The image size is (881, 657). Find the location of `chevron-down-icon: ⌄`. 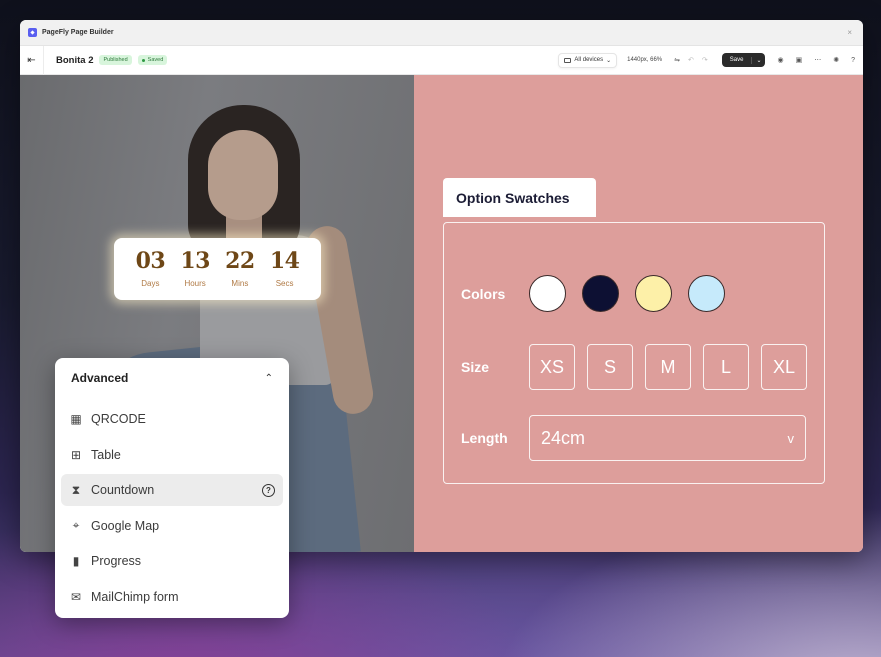

chevron-down-icon: ⌄ is located at coordinates (609, 60).